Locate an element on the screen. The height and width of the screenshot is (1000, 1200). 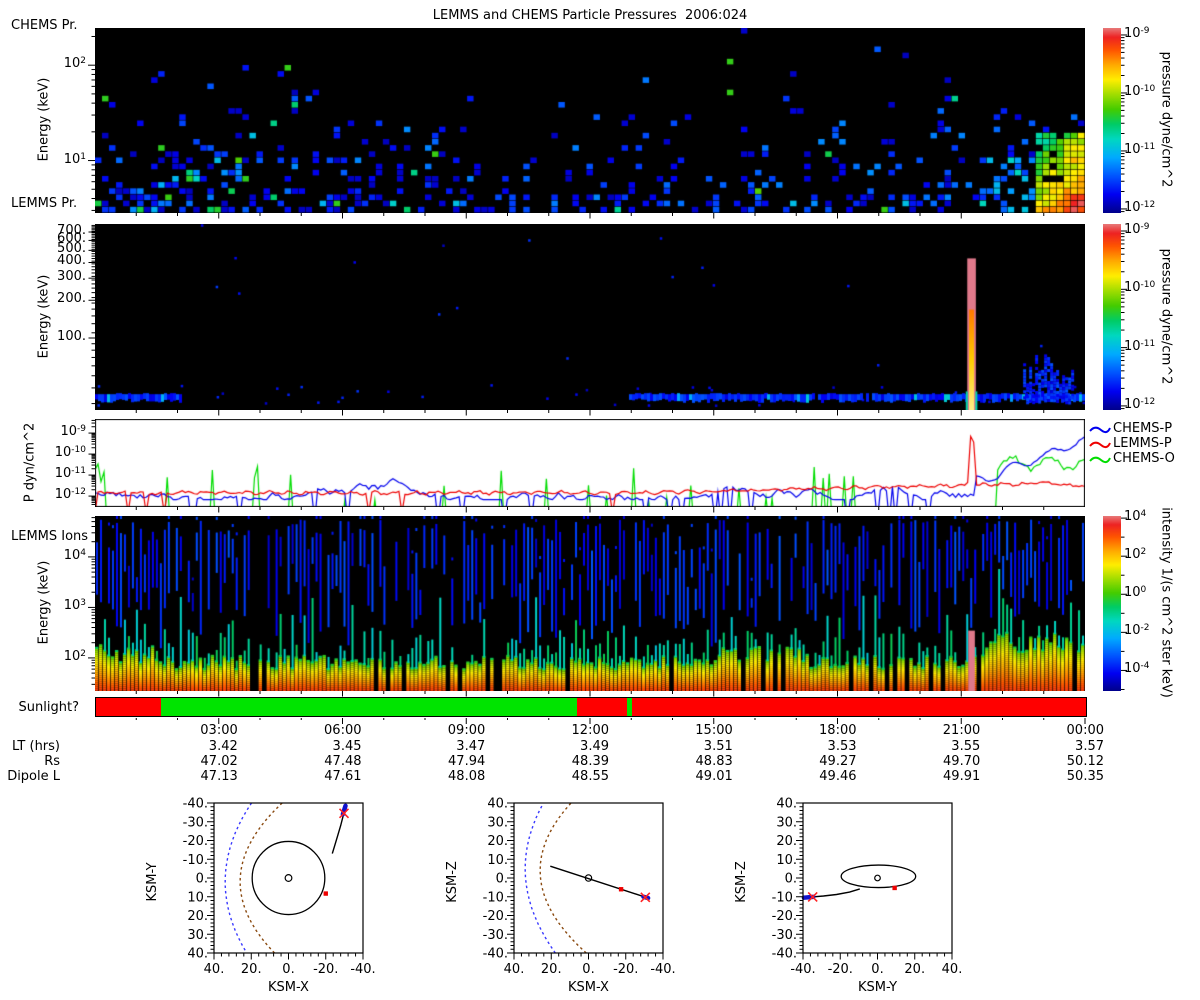
time-row-value: 3.53 is located at coordinates (842, 746).